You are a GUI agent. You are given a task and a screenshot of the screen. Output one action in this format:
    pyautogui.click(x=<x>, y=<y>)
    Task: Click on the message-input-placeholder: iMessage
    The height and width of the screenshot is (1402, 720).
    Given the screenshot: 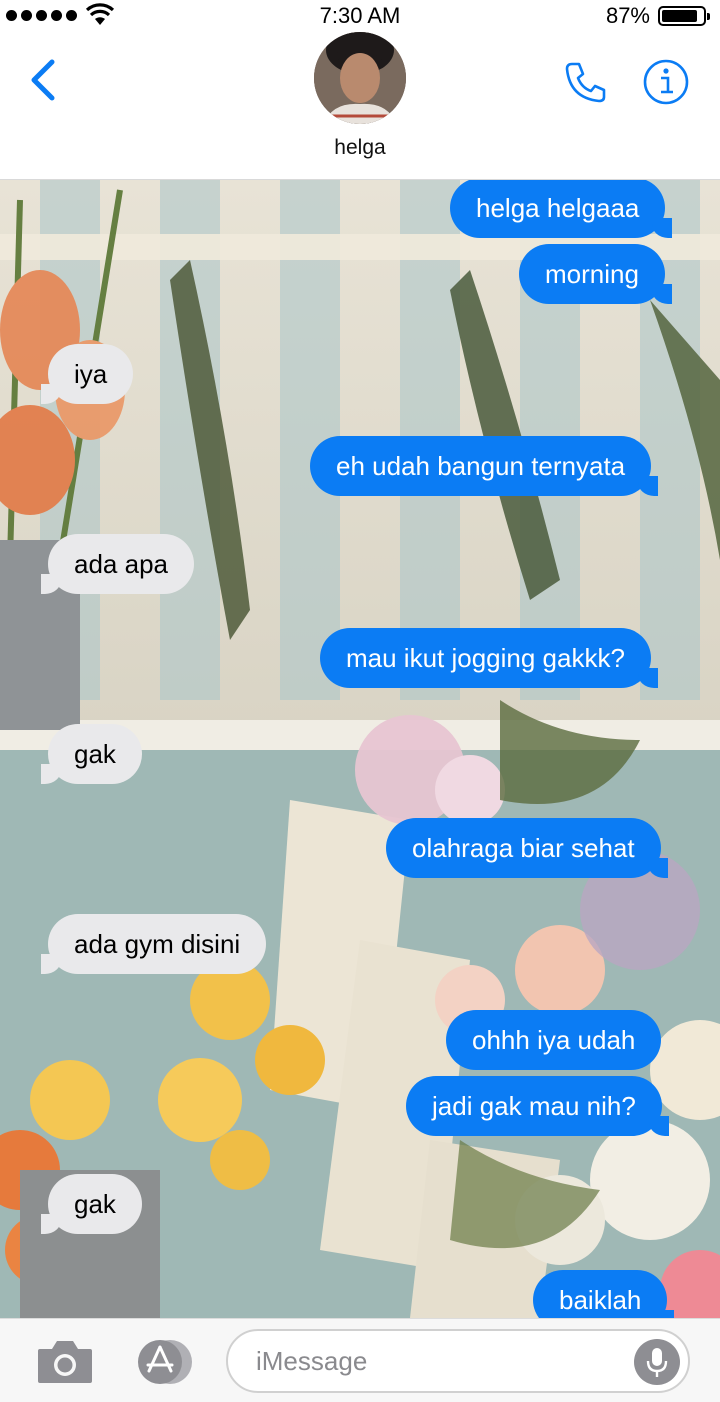 What is the action you would take?
    pyautogui.click(x=312, y=1361)
    